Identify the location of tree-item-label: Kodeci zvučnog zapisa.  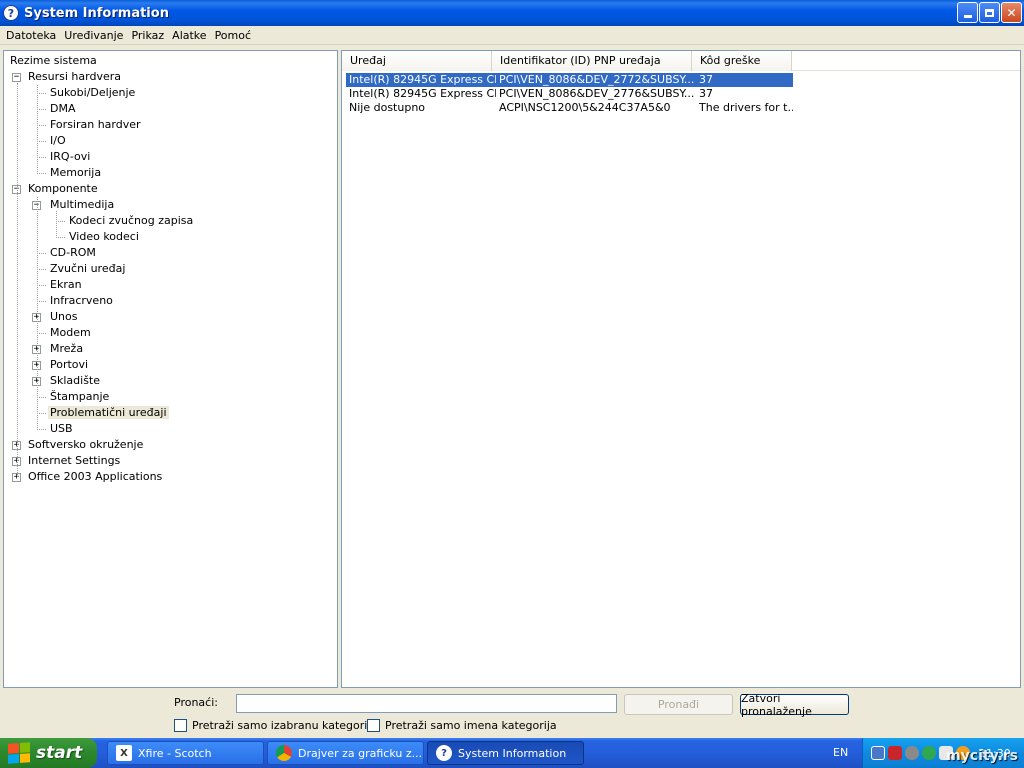
(131, 220).